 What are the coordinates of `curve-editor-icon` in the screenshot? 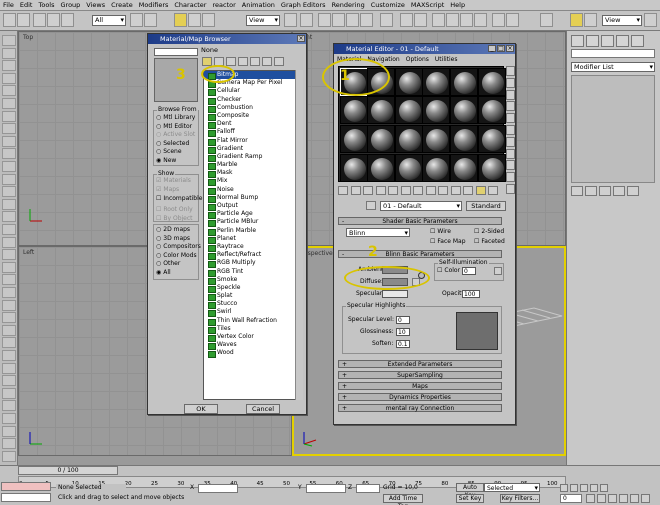 It's located at (452, 20).